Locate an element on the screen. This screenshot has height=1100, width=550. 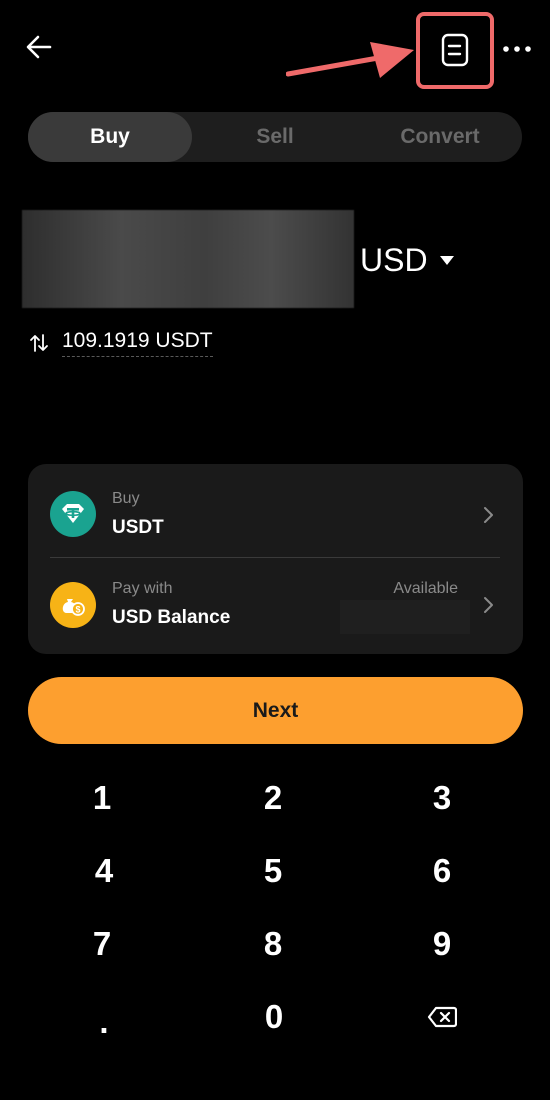
key-5: 5 is located at coordinates (273, 871).